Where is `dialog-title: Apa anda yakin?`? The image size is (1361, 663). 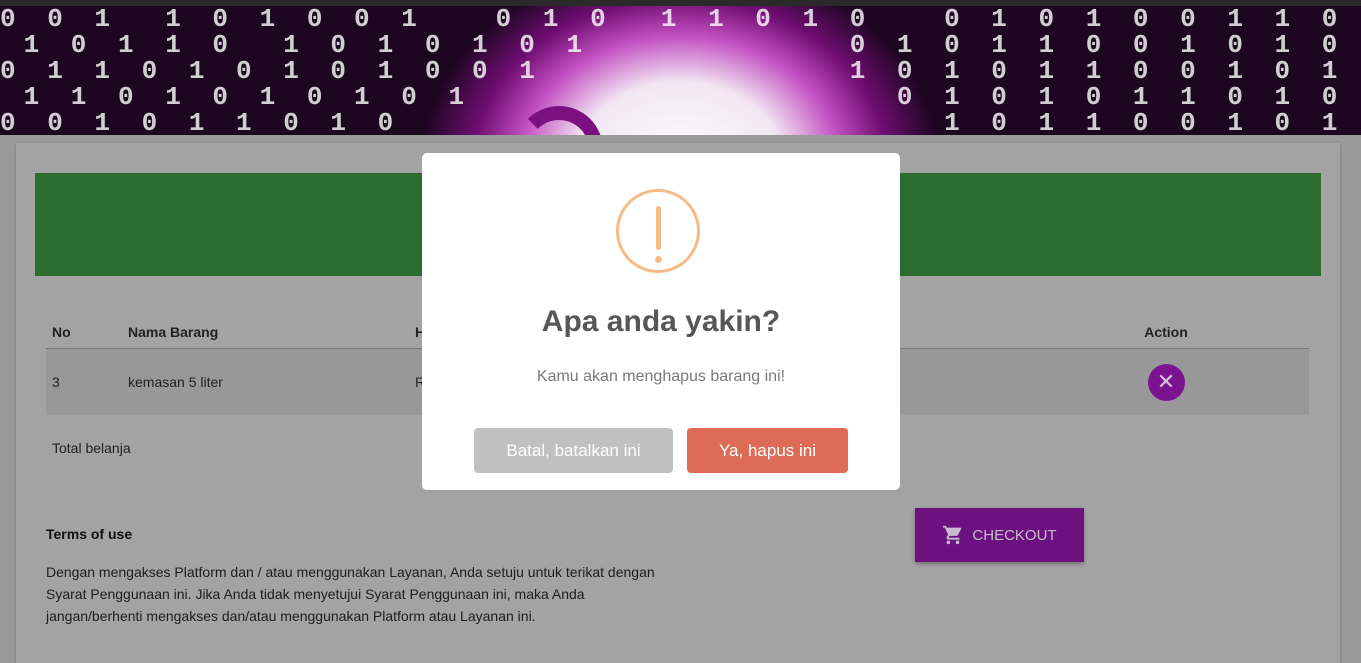 dialog-title: Apa anda yakin? is located at coordinates (661, 321).